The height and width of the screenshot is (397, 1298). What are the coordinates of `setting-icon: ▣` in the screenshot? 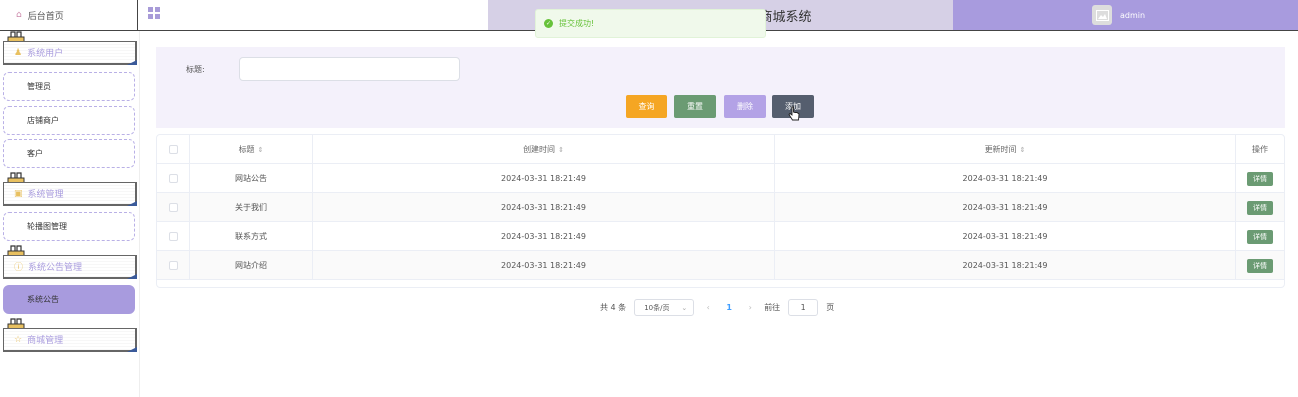 It's located at (18, 193).